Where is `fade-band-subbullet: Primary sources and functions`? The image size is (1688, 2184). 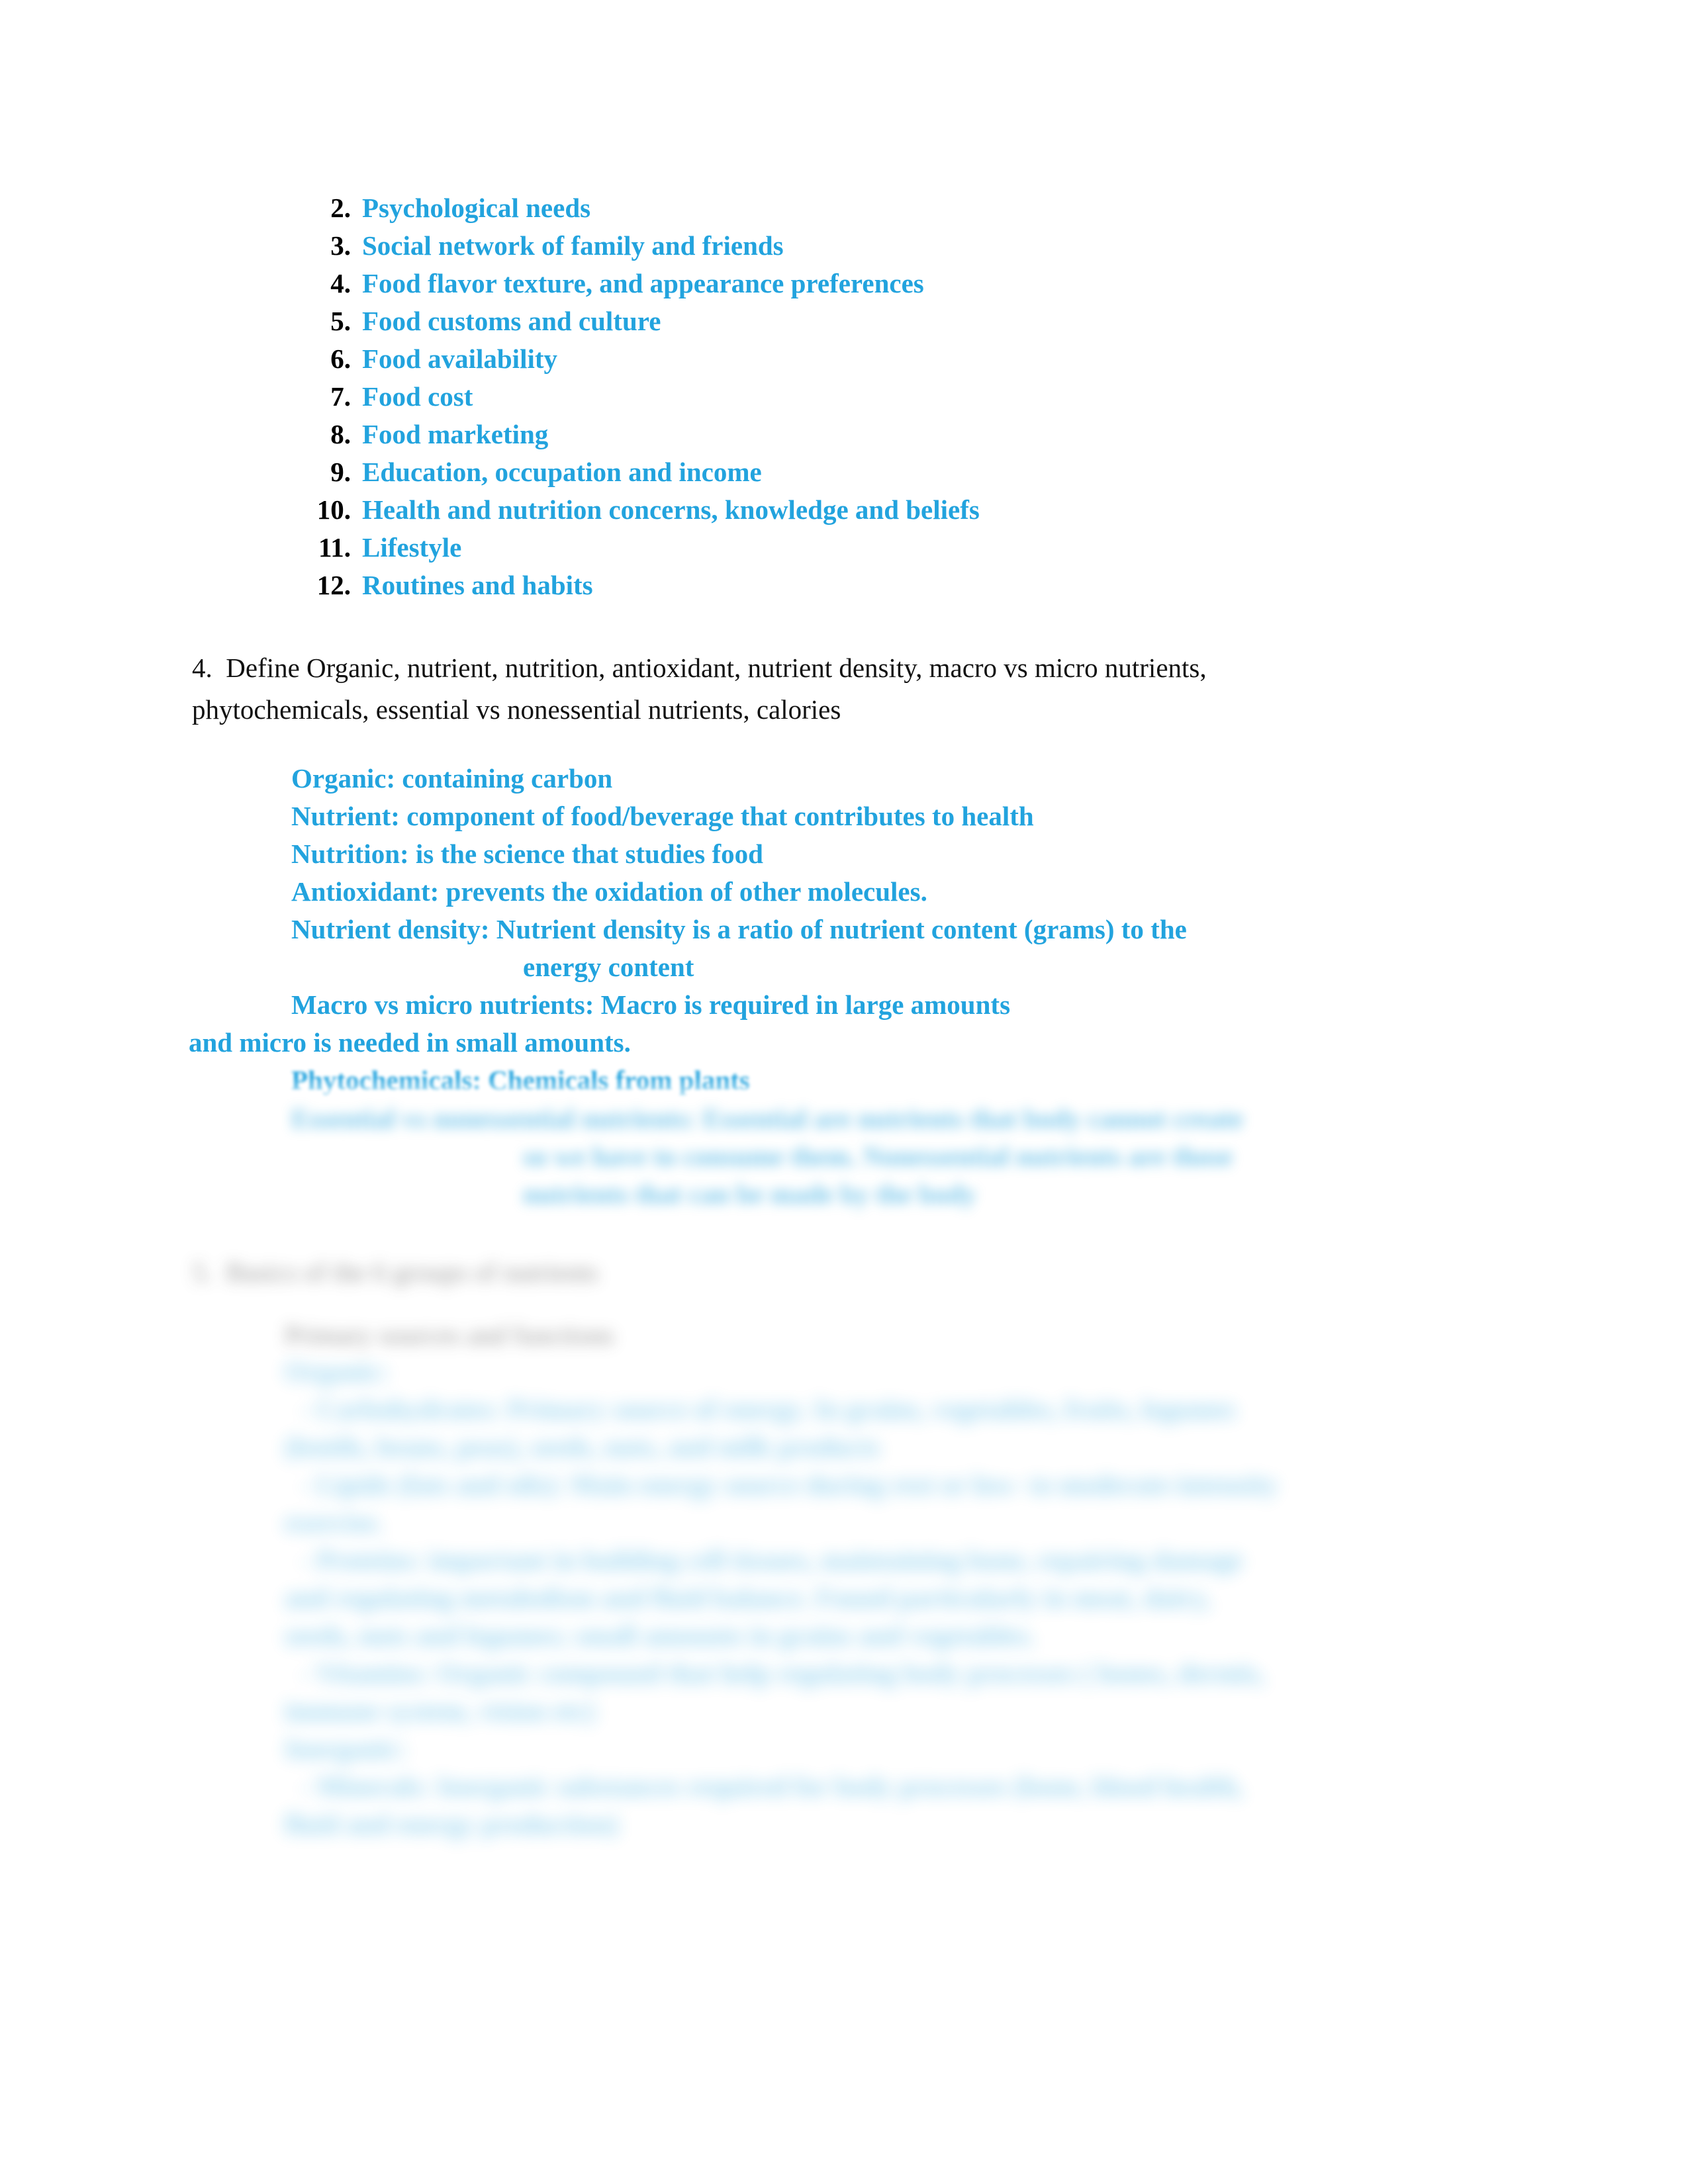
fade-band-subbullet: Primary sources and functions is located at coordinates (844, 1335).